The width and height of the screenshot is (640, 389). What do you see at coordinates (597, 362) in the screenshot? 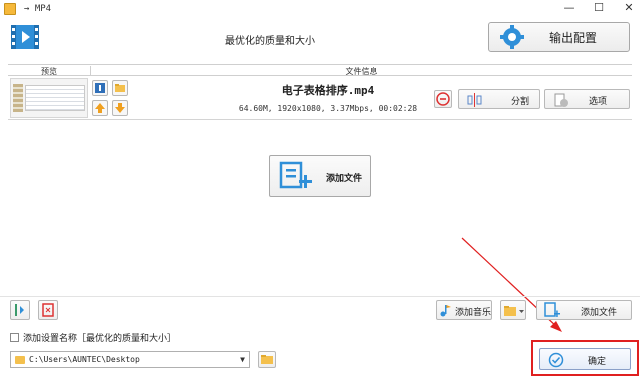
I see `ok-label: 确定` at bounding box center [597, 362].